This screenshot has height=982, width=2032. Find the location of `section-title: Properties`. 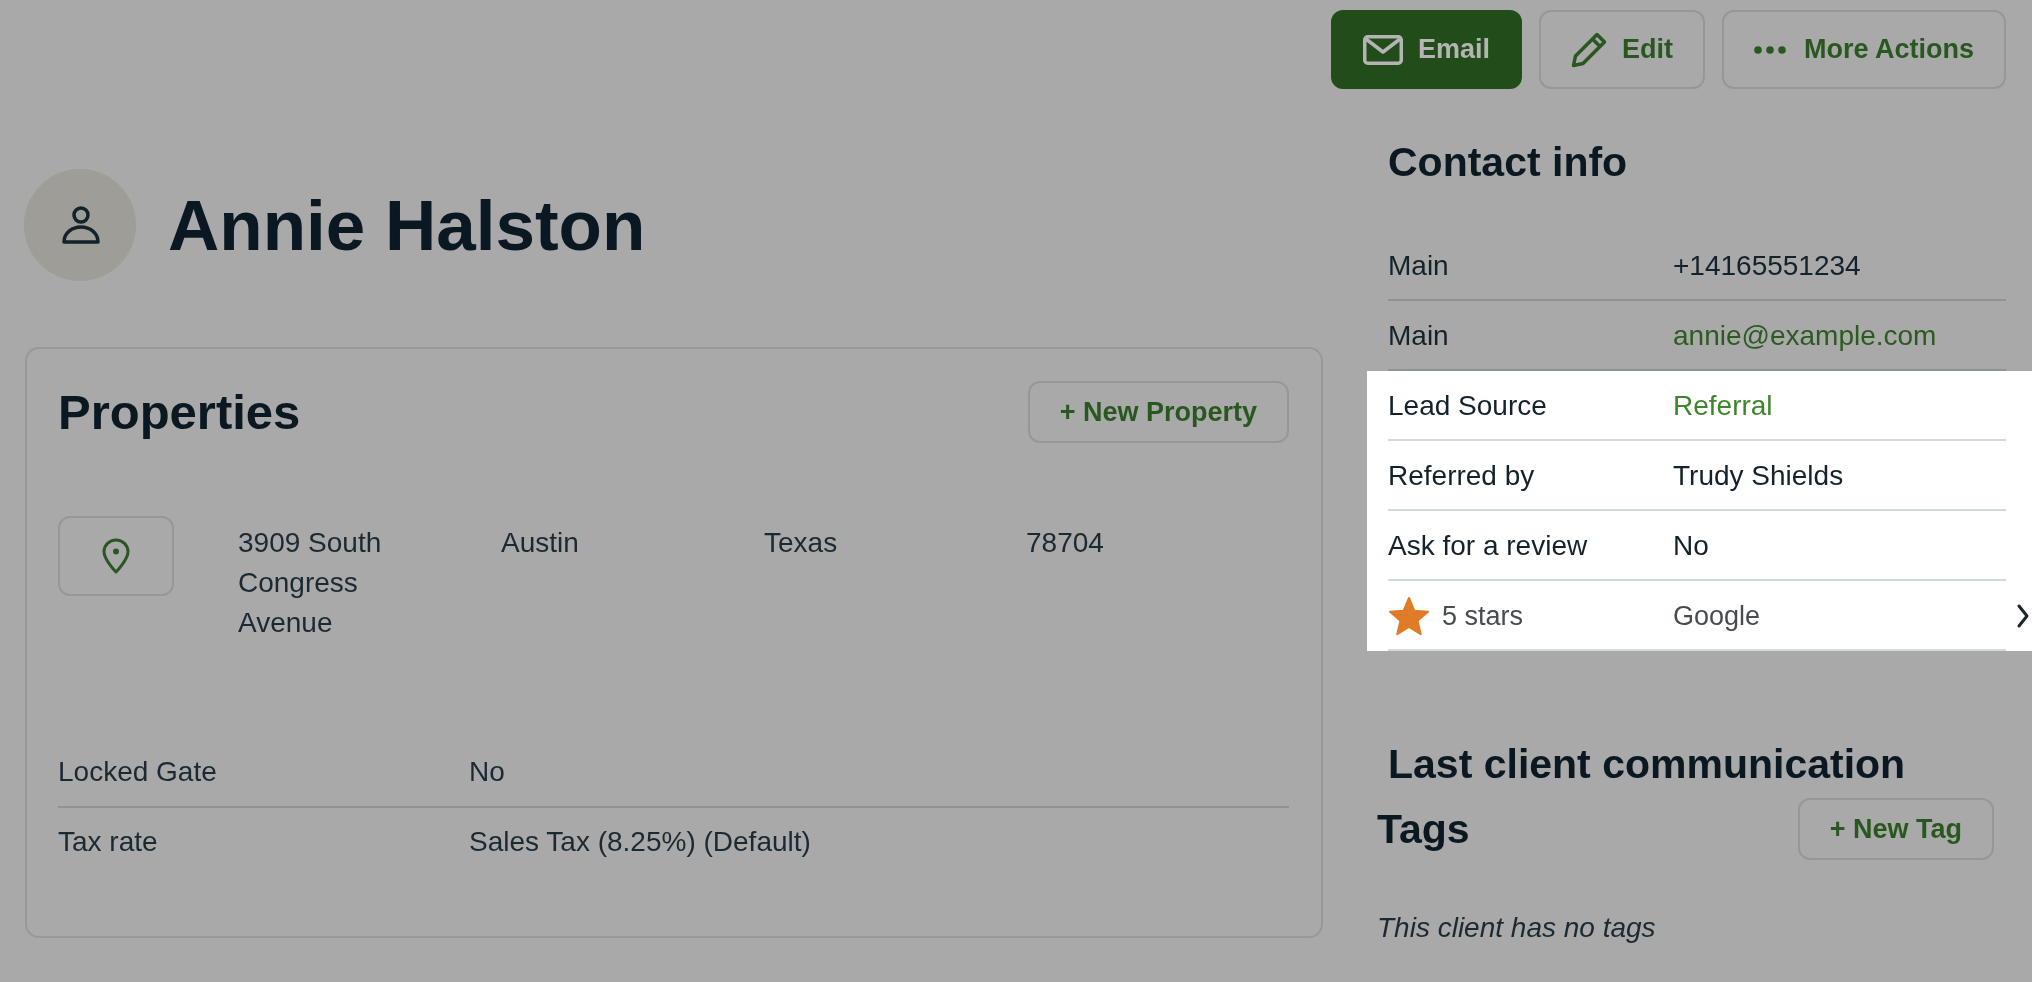

section-title: Properties is located at coordinates (179, 412).